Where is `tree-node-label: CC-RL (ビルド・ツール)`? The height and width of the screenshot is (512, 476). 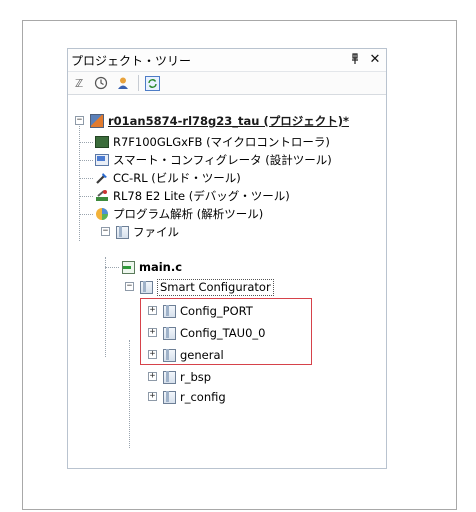 tree-node-label: CC-RL (ビルド・ツール) is located at coordinates (177, 178).